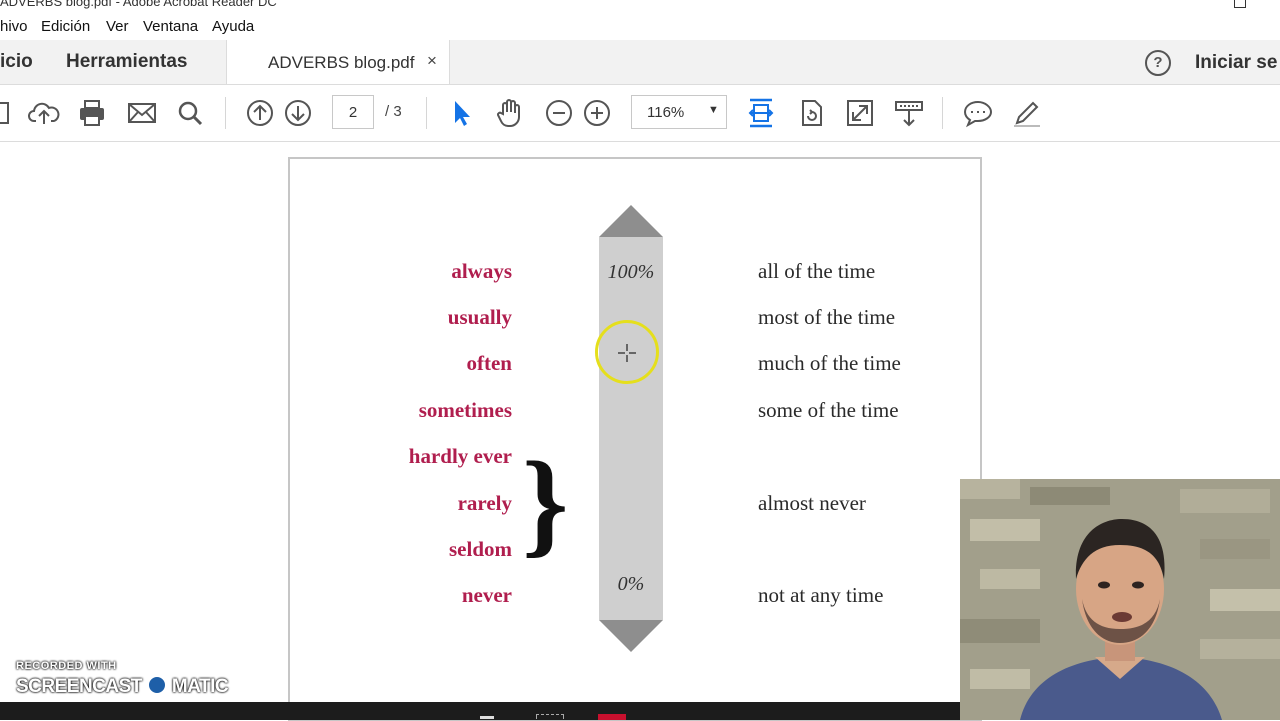  I want to click on tab-document: ADVERBS blog.pdf ×, so click(338, 62).